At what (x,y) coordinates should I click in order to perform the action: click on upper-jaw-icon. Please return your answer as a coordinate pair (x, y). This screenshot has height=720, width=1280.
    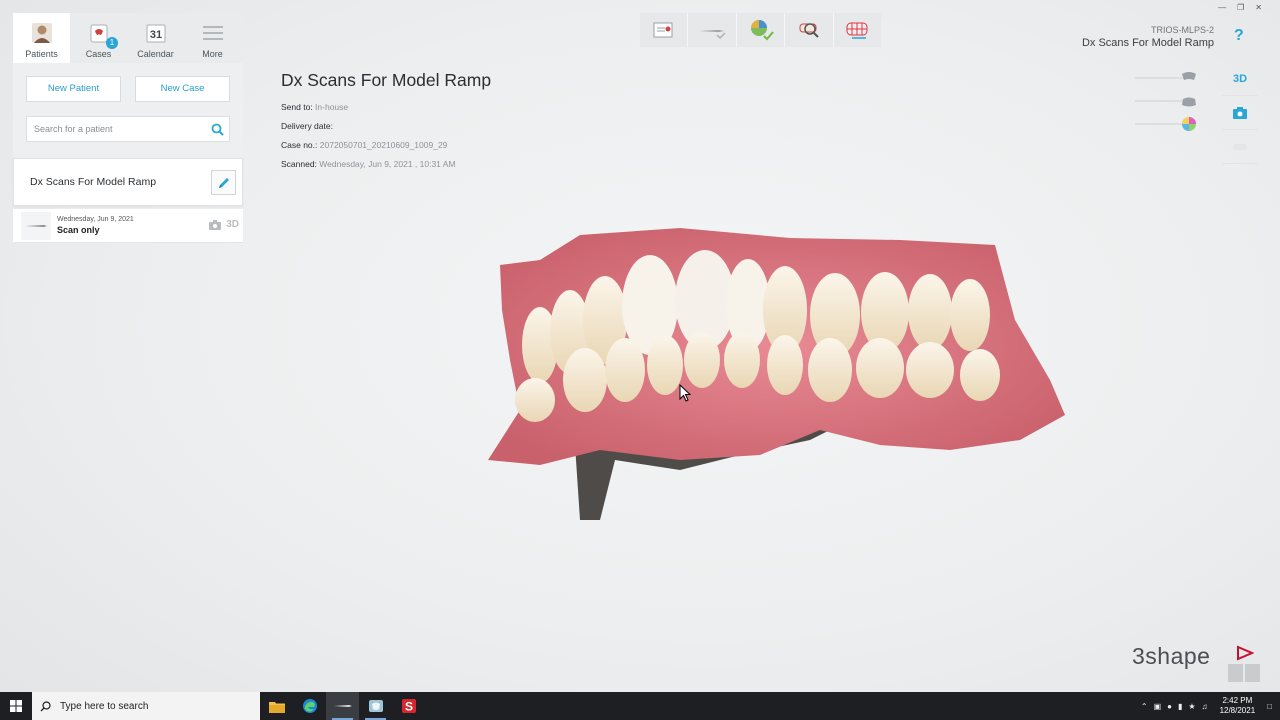
    Looking at the image, I should click on (1189, 76).